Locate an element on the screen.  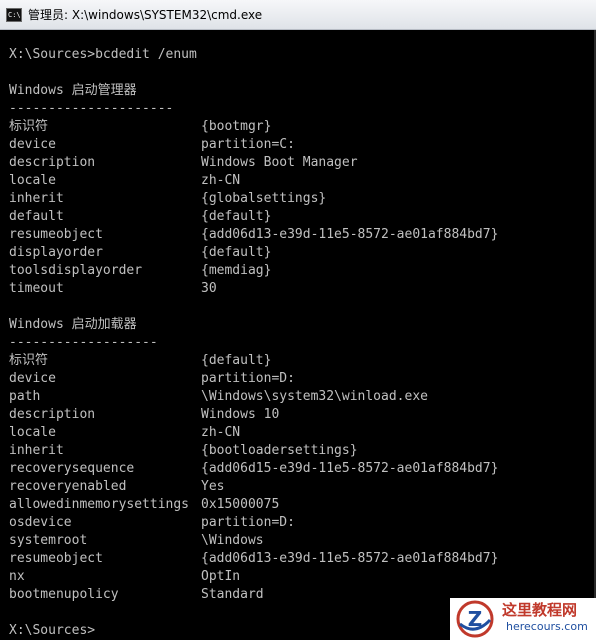
command-line: X:\Sources>bcdedit /enum is located at coordinates (103, 54).